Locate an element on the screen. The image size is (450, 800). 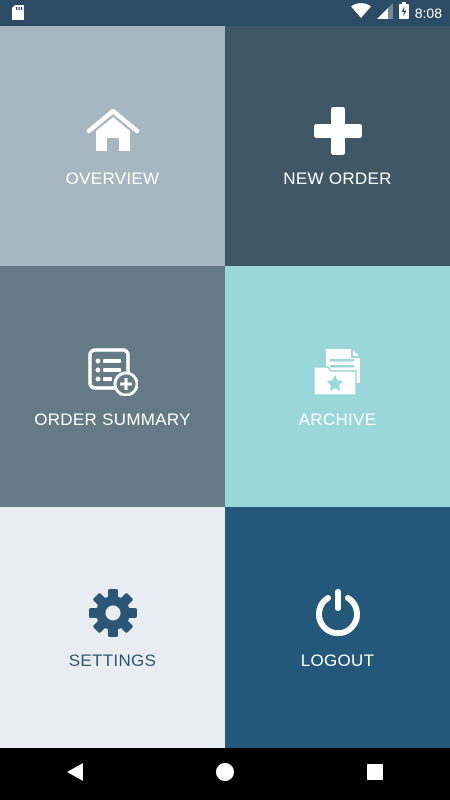
overview-label: OVERVIEW is located at coordinates (112, 178).